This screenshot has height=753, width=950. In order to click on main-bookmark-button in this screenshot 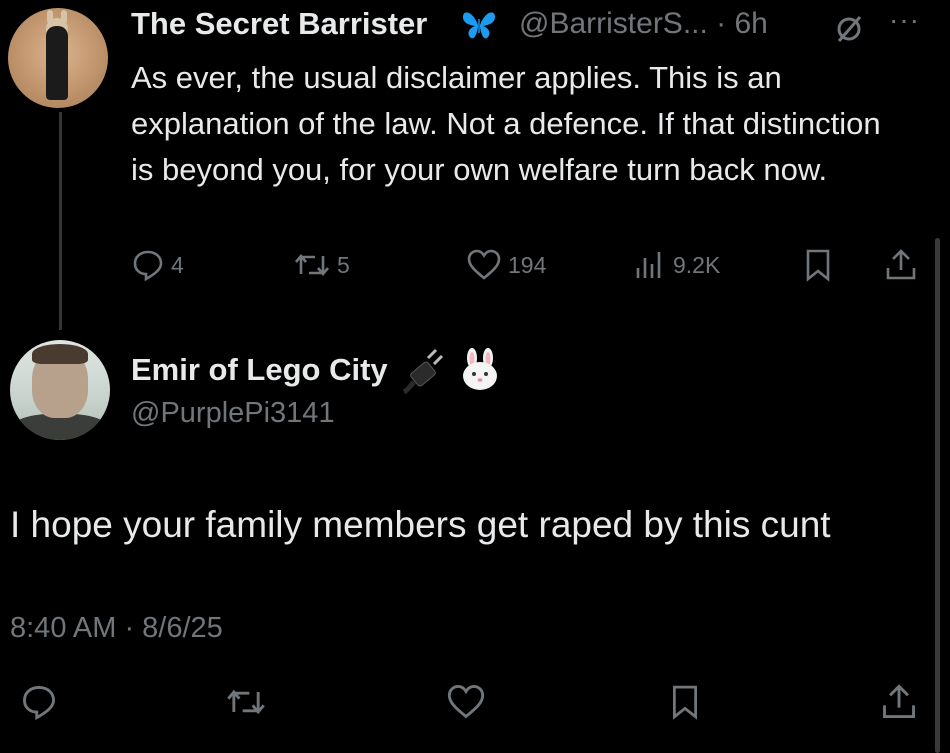, I will do `click(685, 702)`.